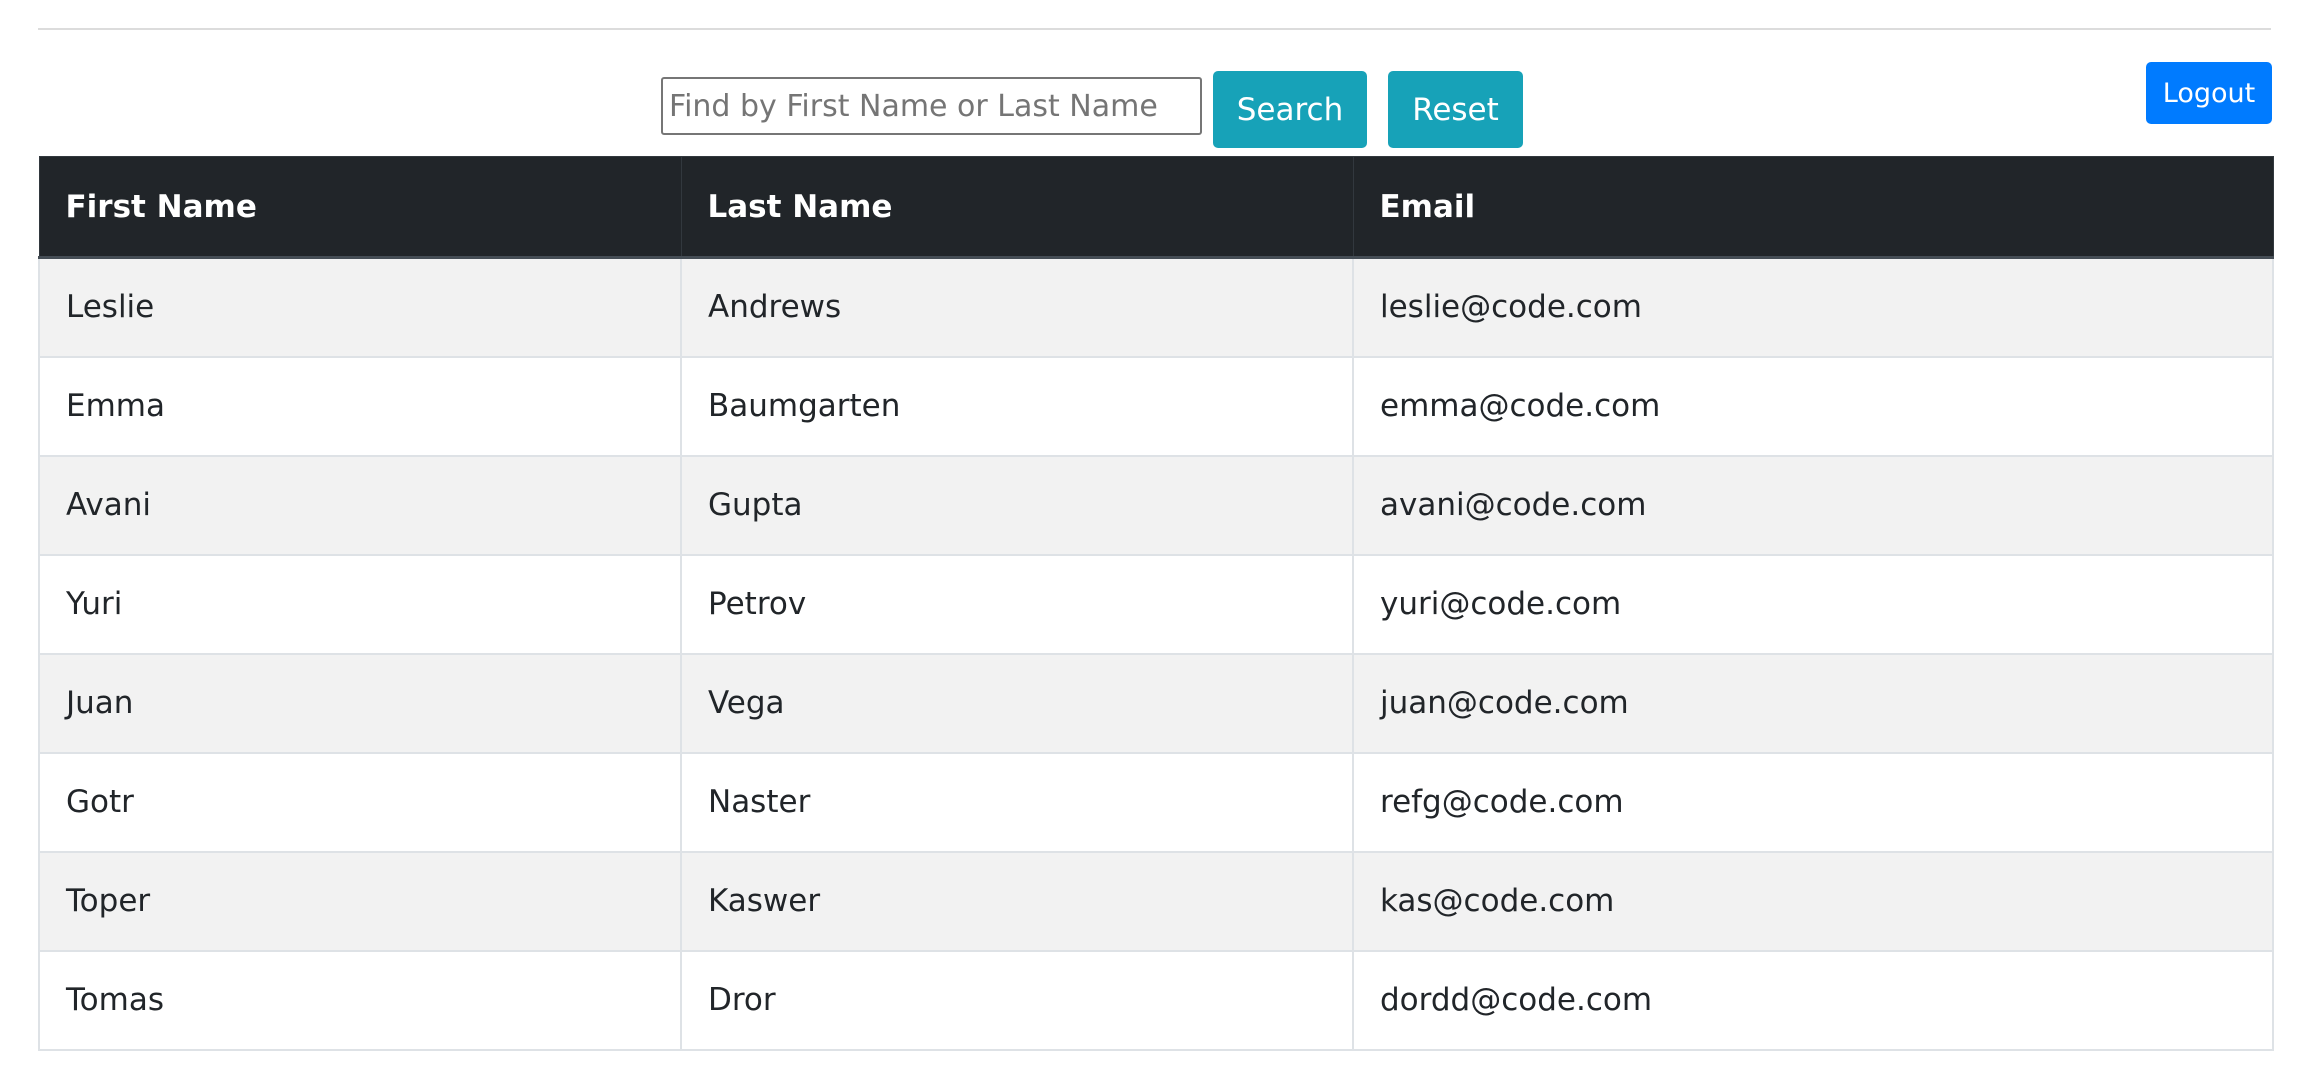  I want to click on cell-last-name: Gupta, so click(1017, 505).